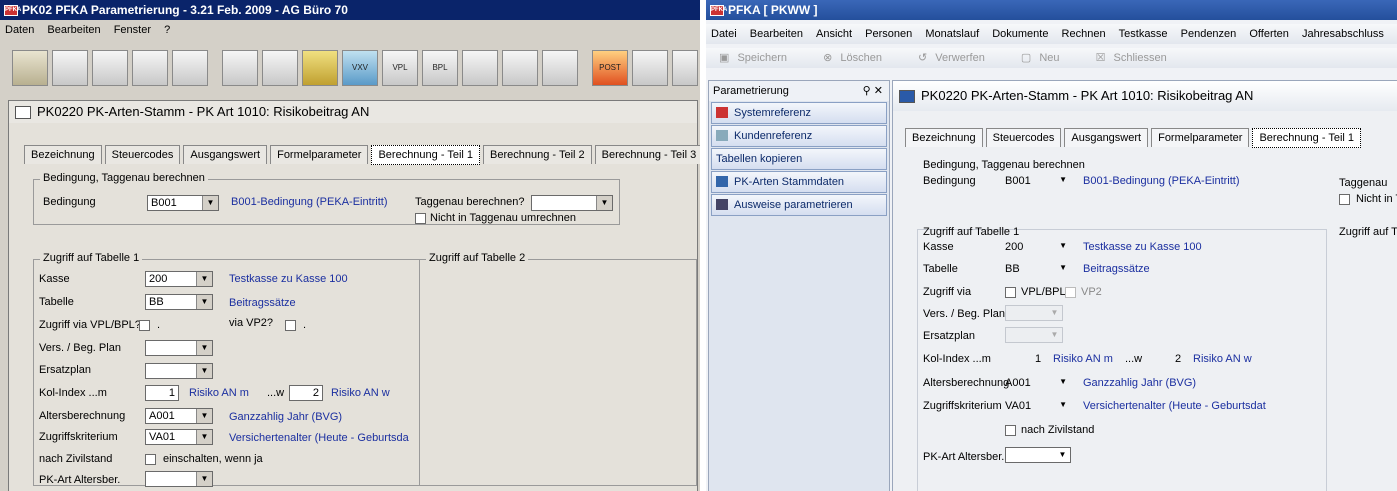 The image size is (1397, 491). What do you see at coordinates (480, 68) in the screenshot?
I see `person-icon` at bounding box center [480, 68].